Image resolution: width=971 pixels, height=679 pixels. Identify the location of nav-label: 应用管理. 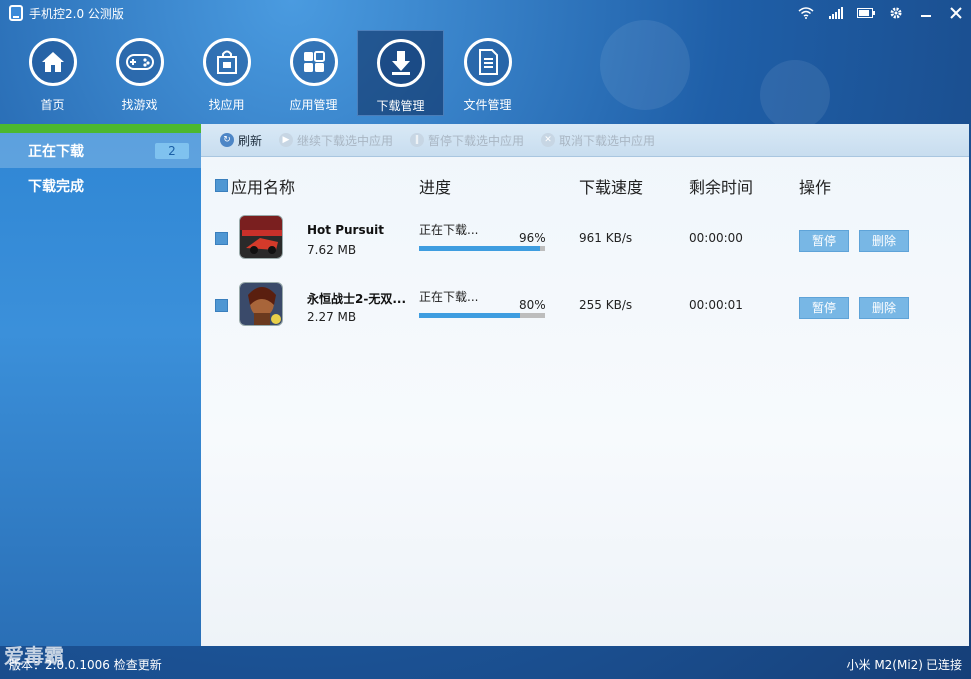
(313, 105).